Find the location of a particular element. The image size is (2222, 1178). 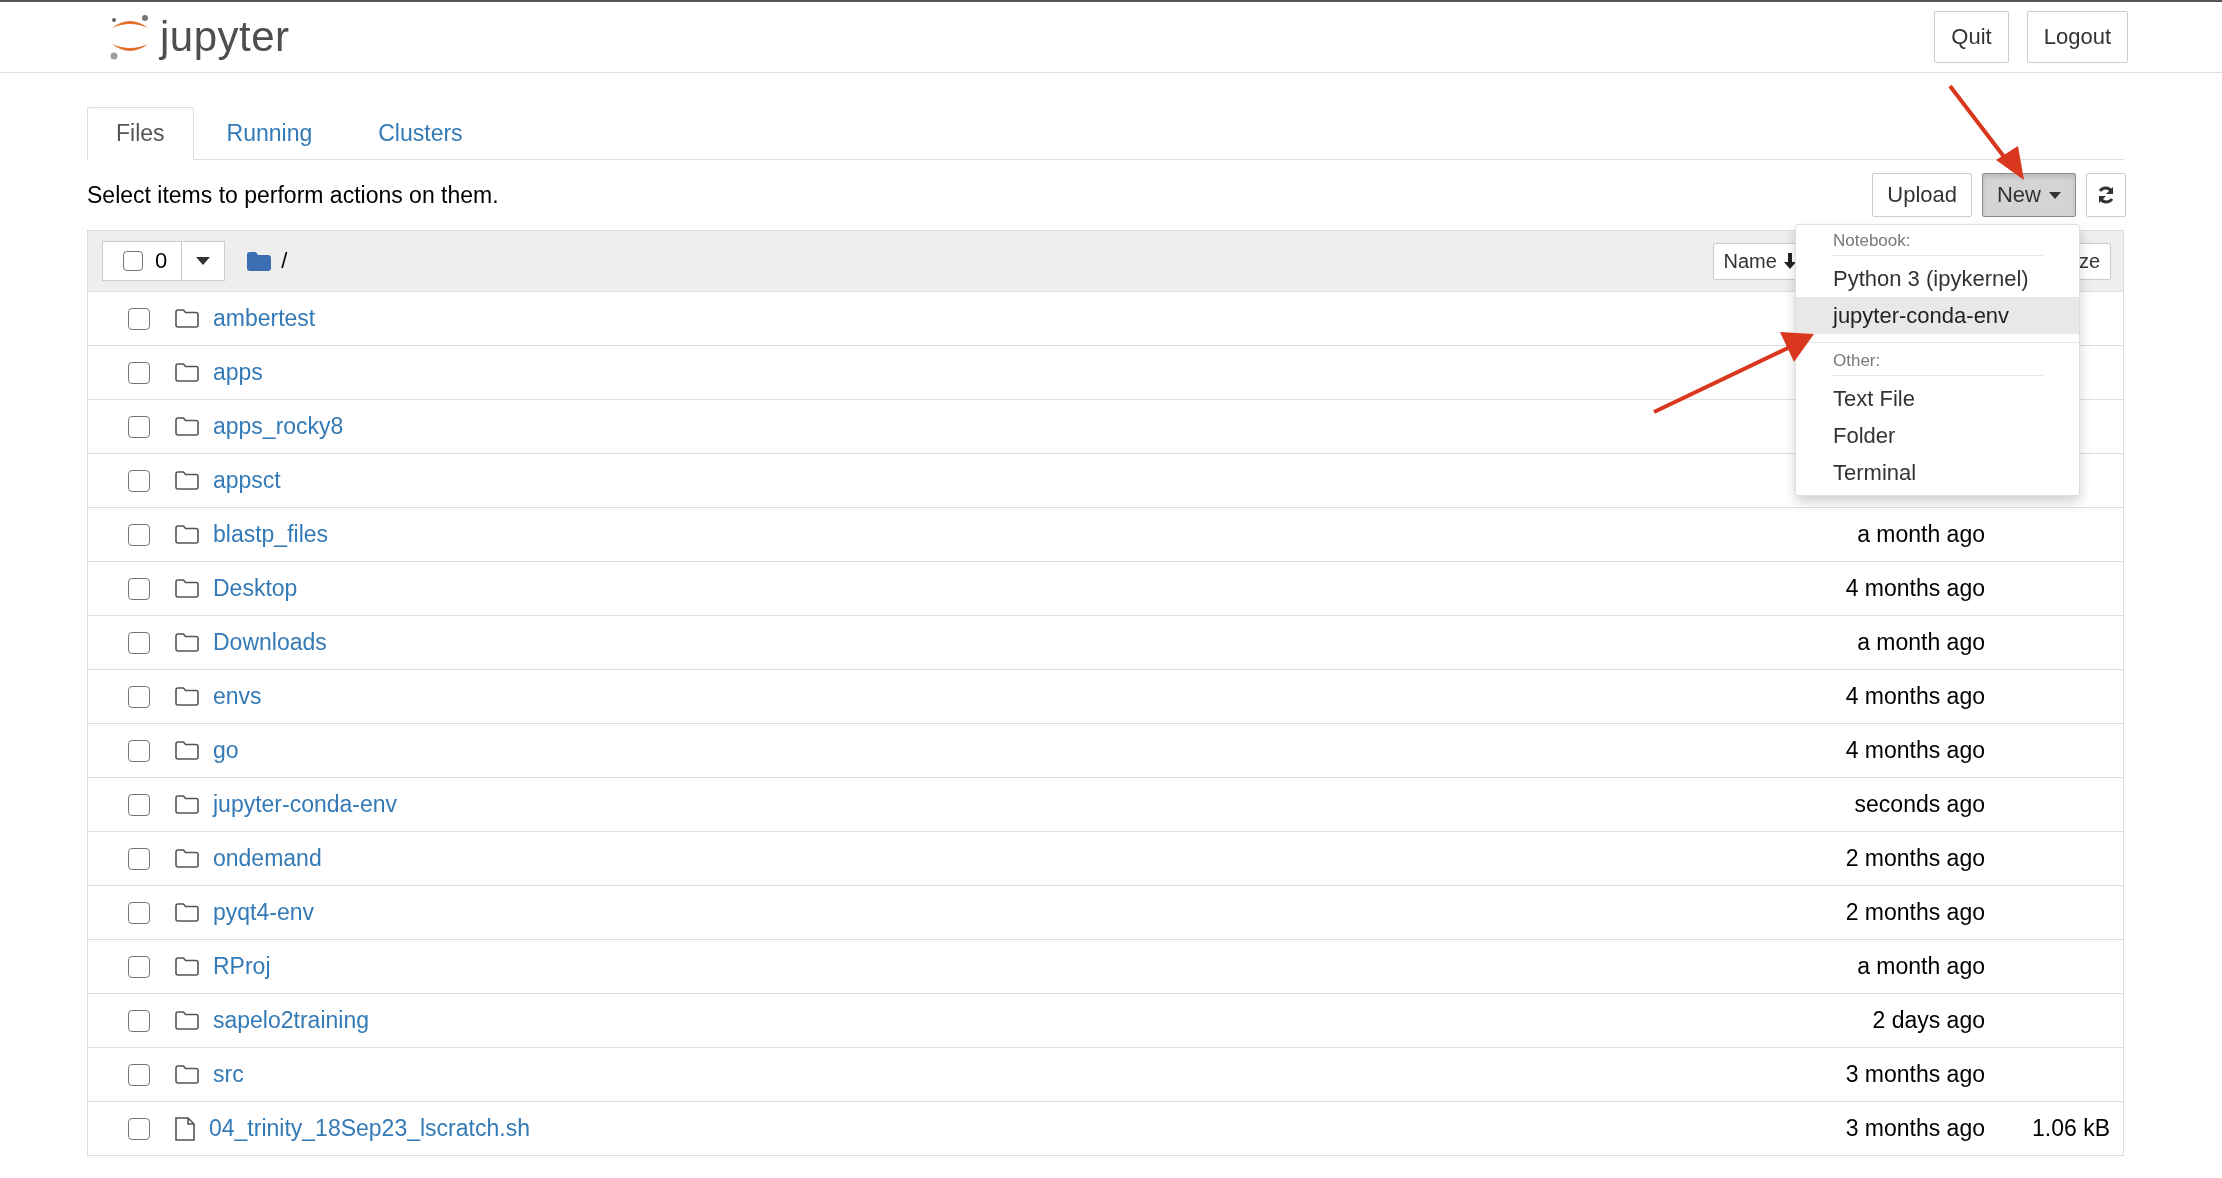

item-link: Desktop is located at coordinates (255, 588).